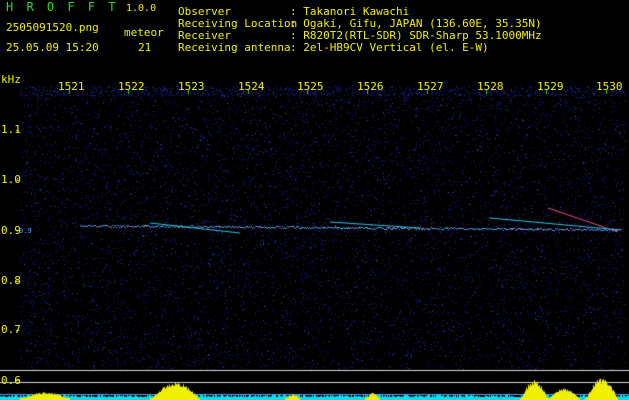 Image resolution: width=629 pixels, height=400 pixels. Describe the element at coordinates (350, 11) in the screenshot. I see `field-value-observer: : Takanori Kawachi` at that location.